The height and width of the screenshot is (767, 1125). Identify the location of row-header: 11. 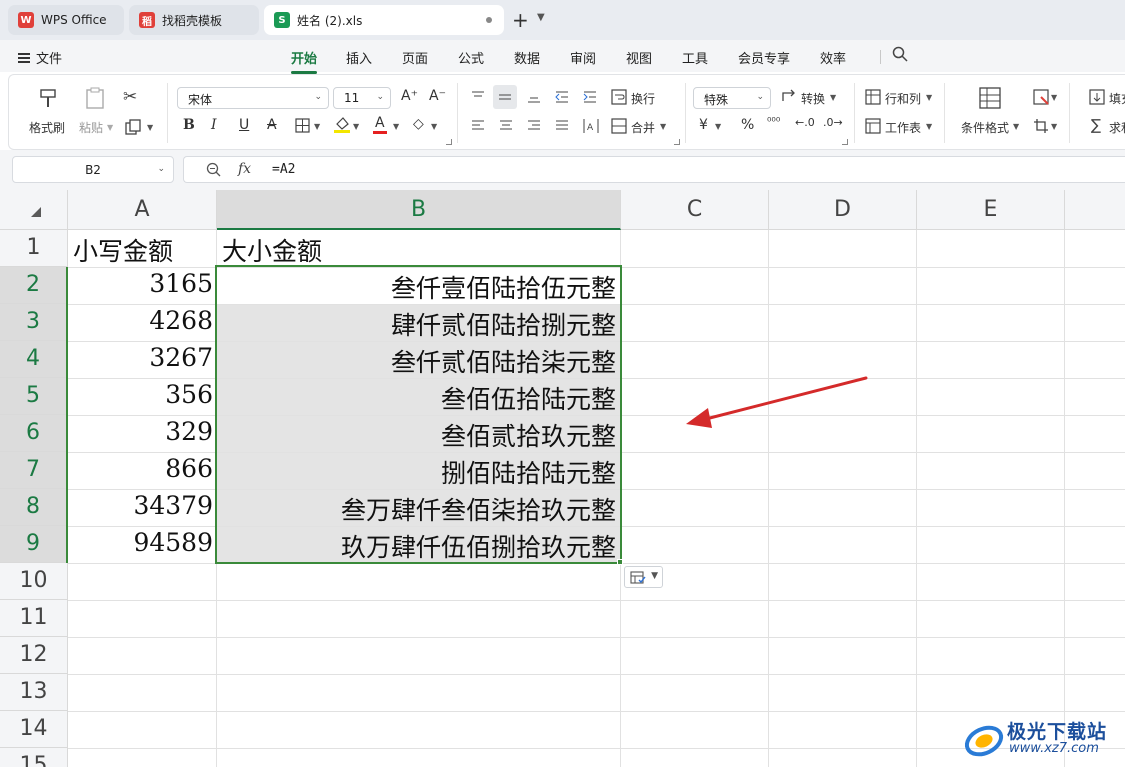
(34, 618).